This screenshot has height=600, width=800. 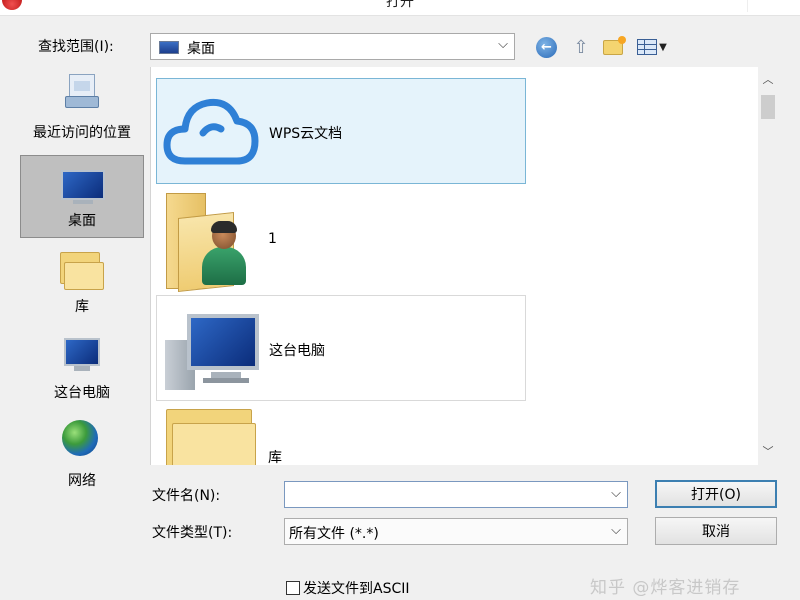 I want to click on file-item-user-folder: 1, so click(x=341, y=240).